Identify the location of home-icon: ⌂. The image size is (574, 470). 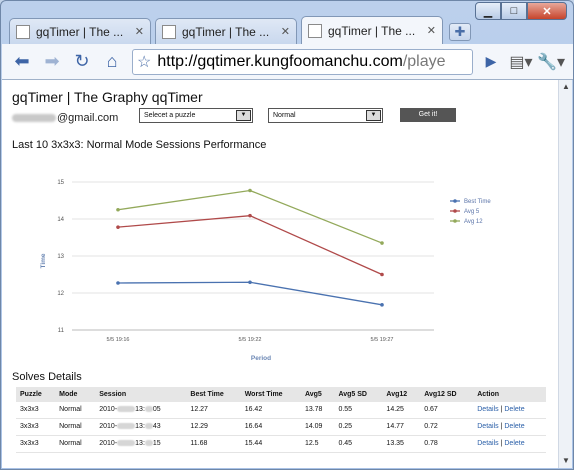
(112, 62).